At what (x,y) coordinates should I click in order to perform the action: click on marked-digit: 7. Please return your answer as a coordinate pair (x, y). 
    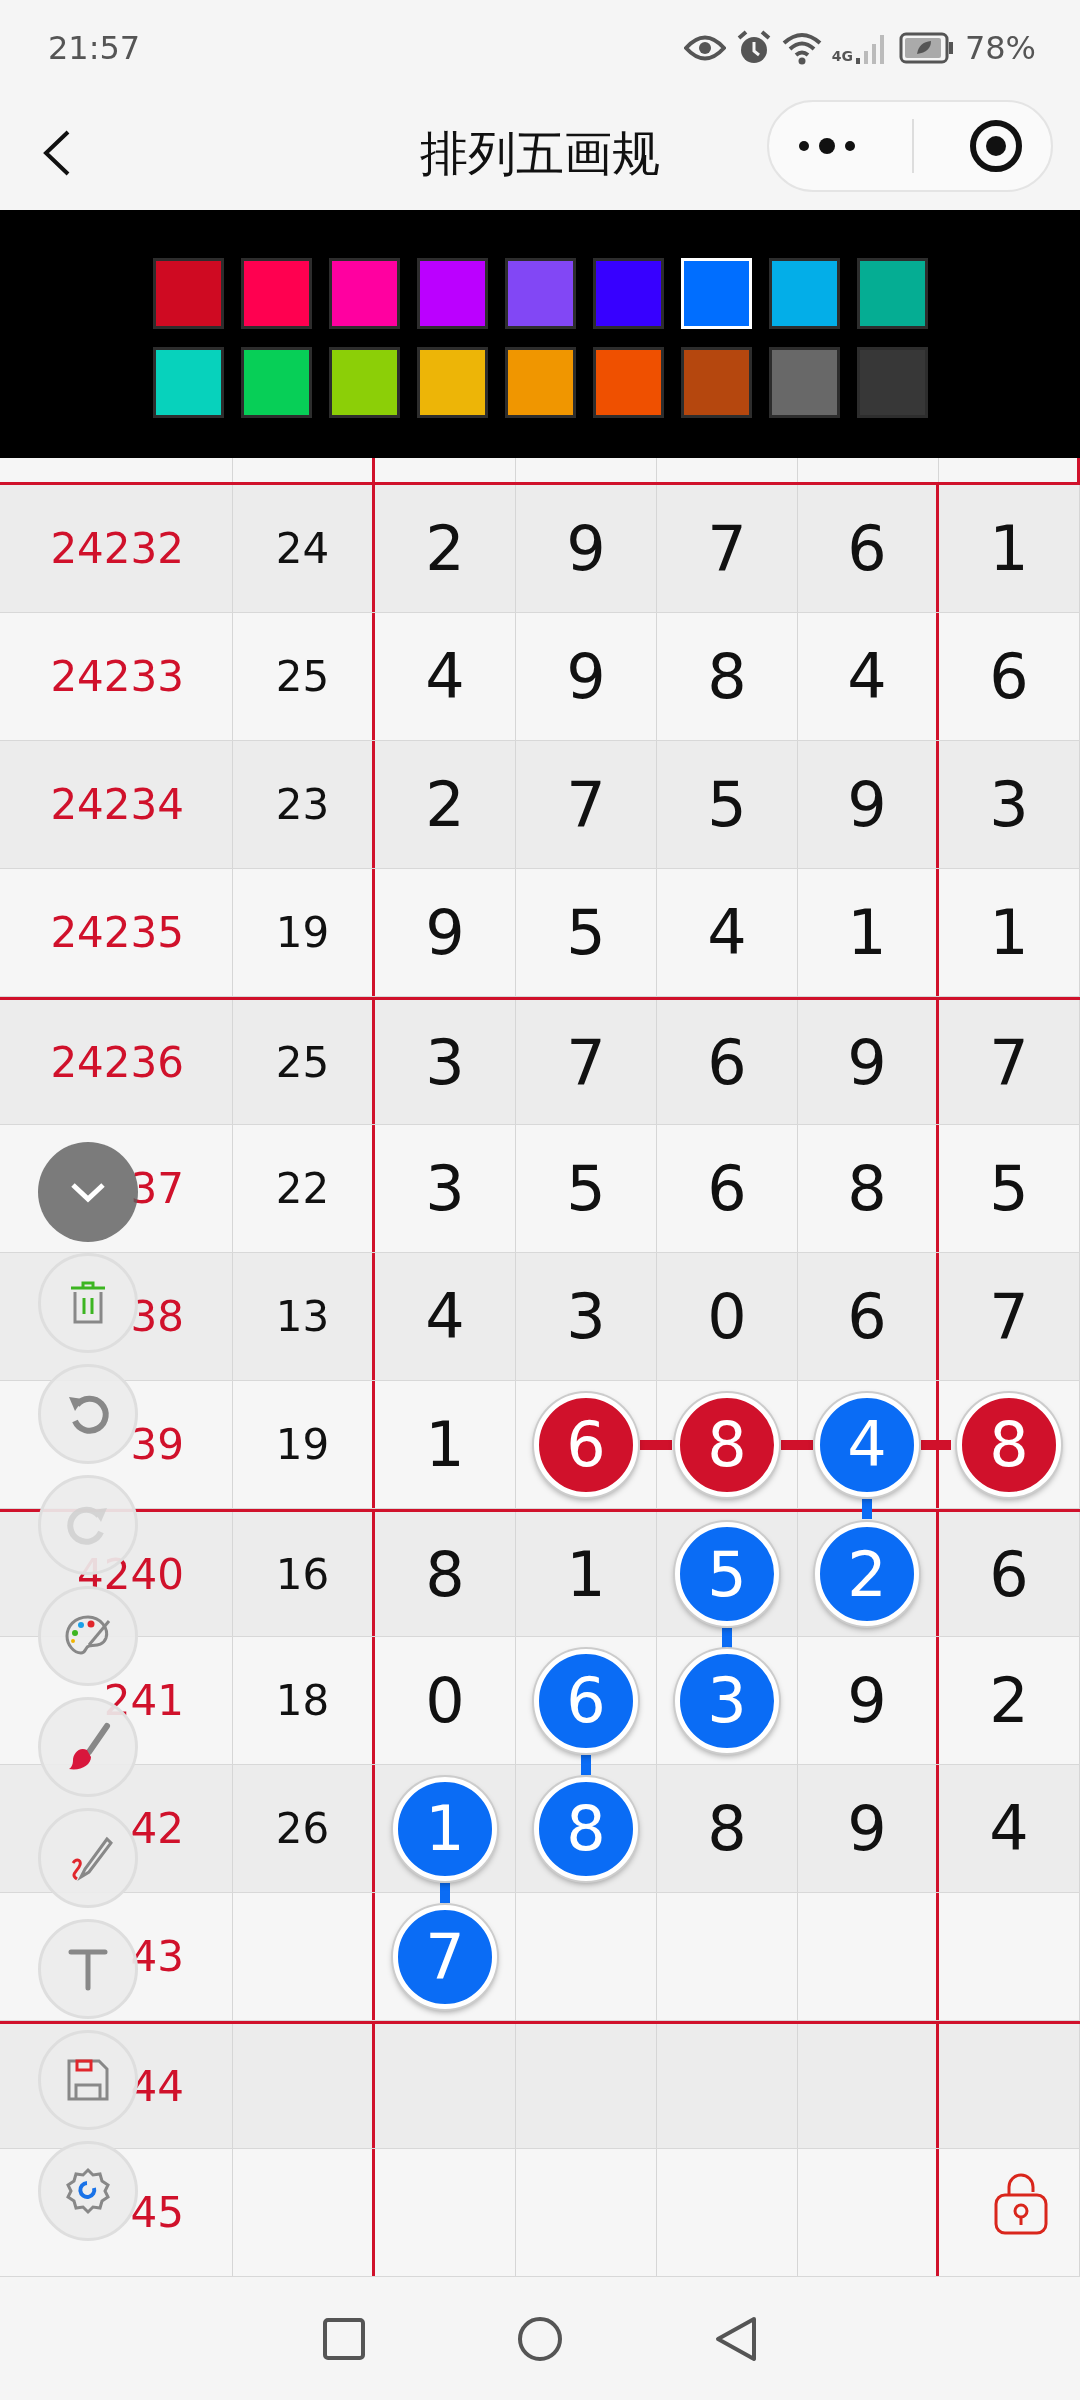
    Looking at the image, I should click on (445, 1956).